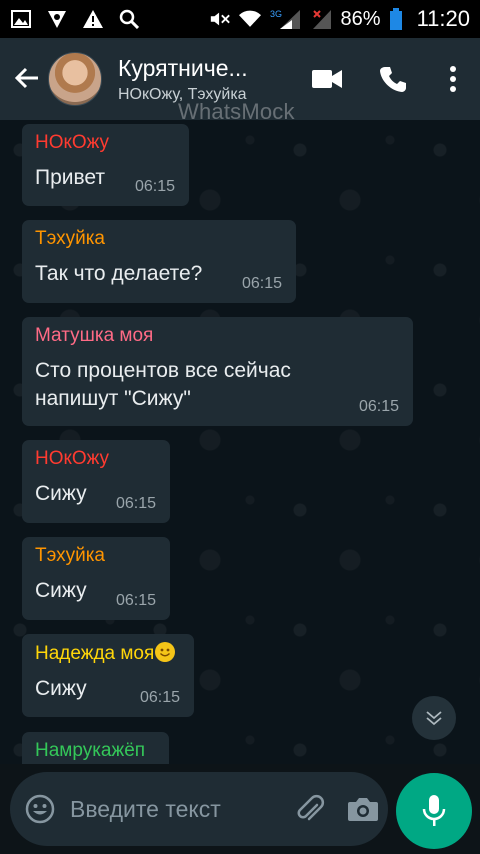  What do you see at coordinates (220, 19) in the screenshot?
I see `mute-icon` at bounding box center [220, 19].